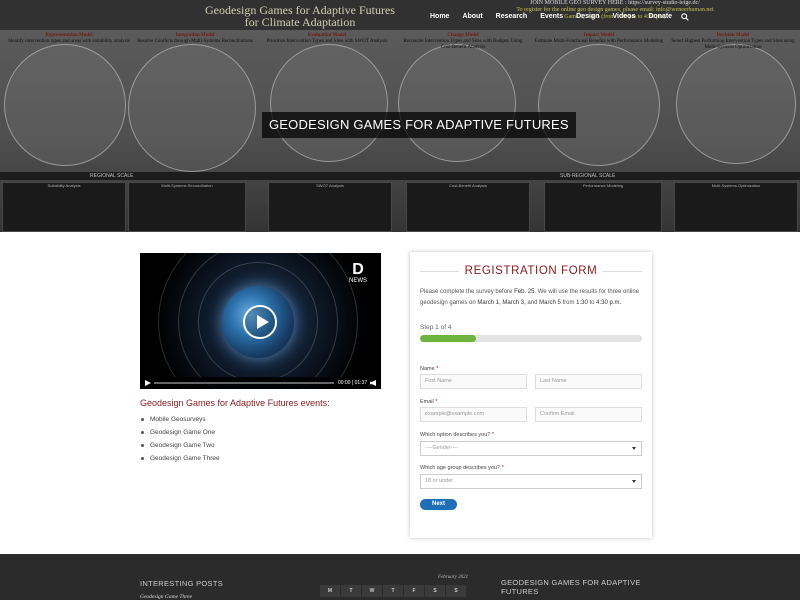  I want to click on form-header: REGISTRATION FORM, so click(531, 271).